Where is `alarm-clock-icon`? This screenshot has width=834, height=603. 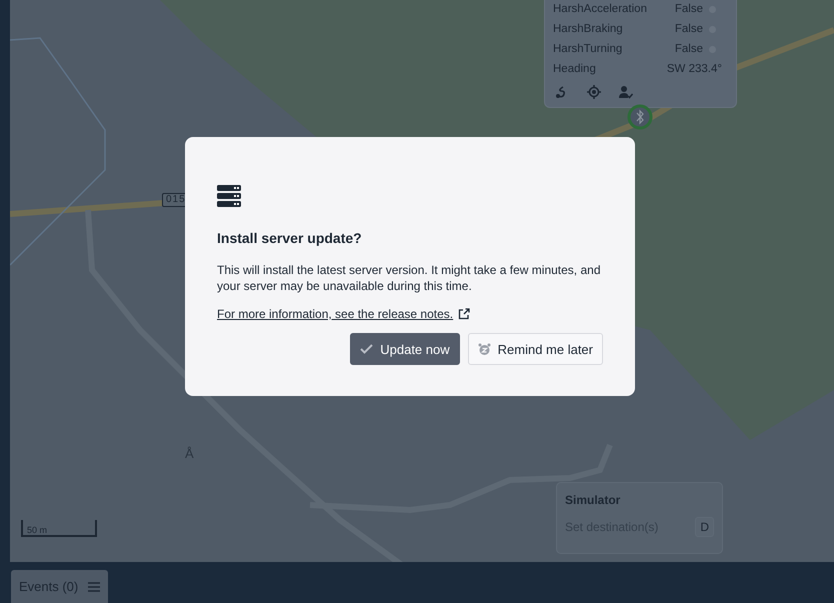
alarm-clock-icon is located at coordinates (484, 349).